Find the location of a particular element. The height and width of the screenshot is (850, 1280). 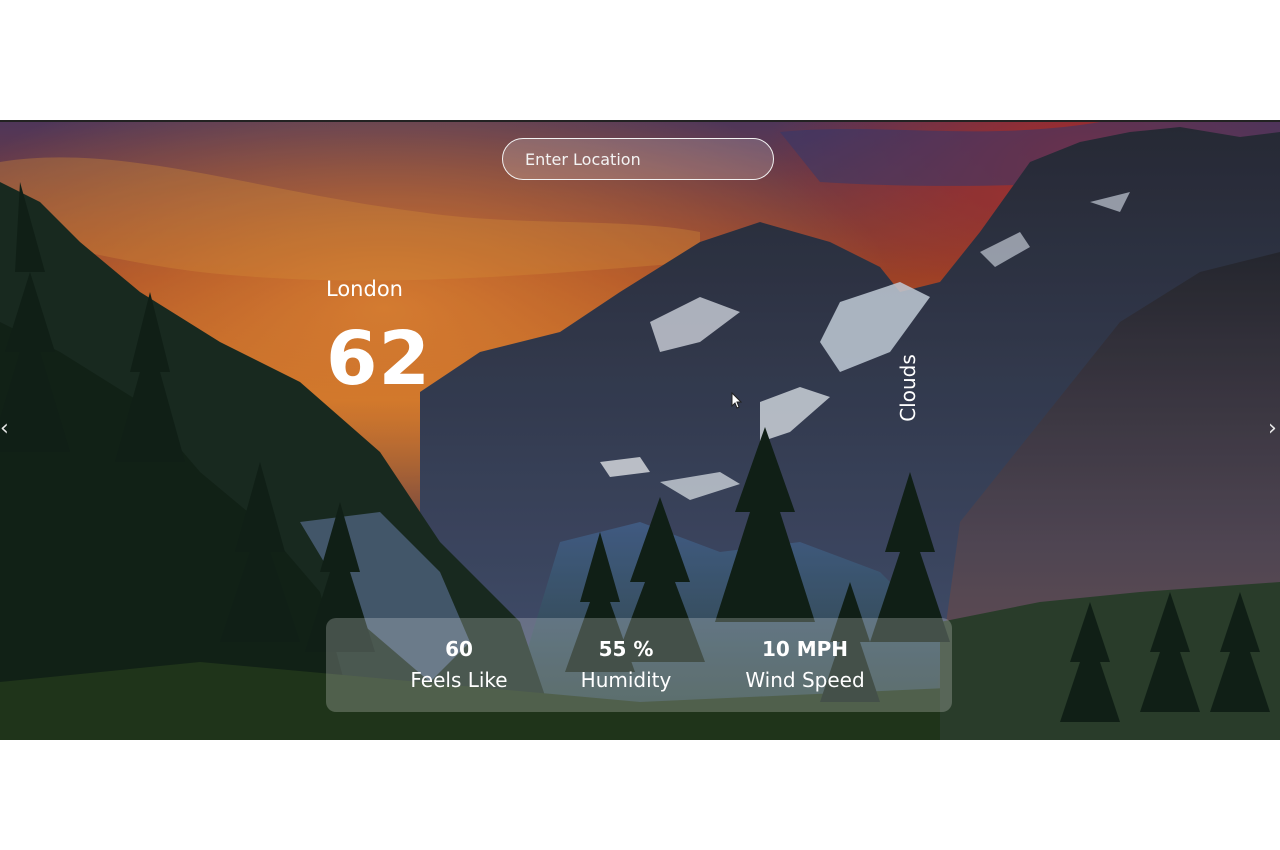

wind-speed-value: 10 MPH is located at coordinates (805, 649).